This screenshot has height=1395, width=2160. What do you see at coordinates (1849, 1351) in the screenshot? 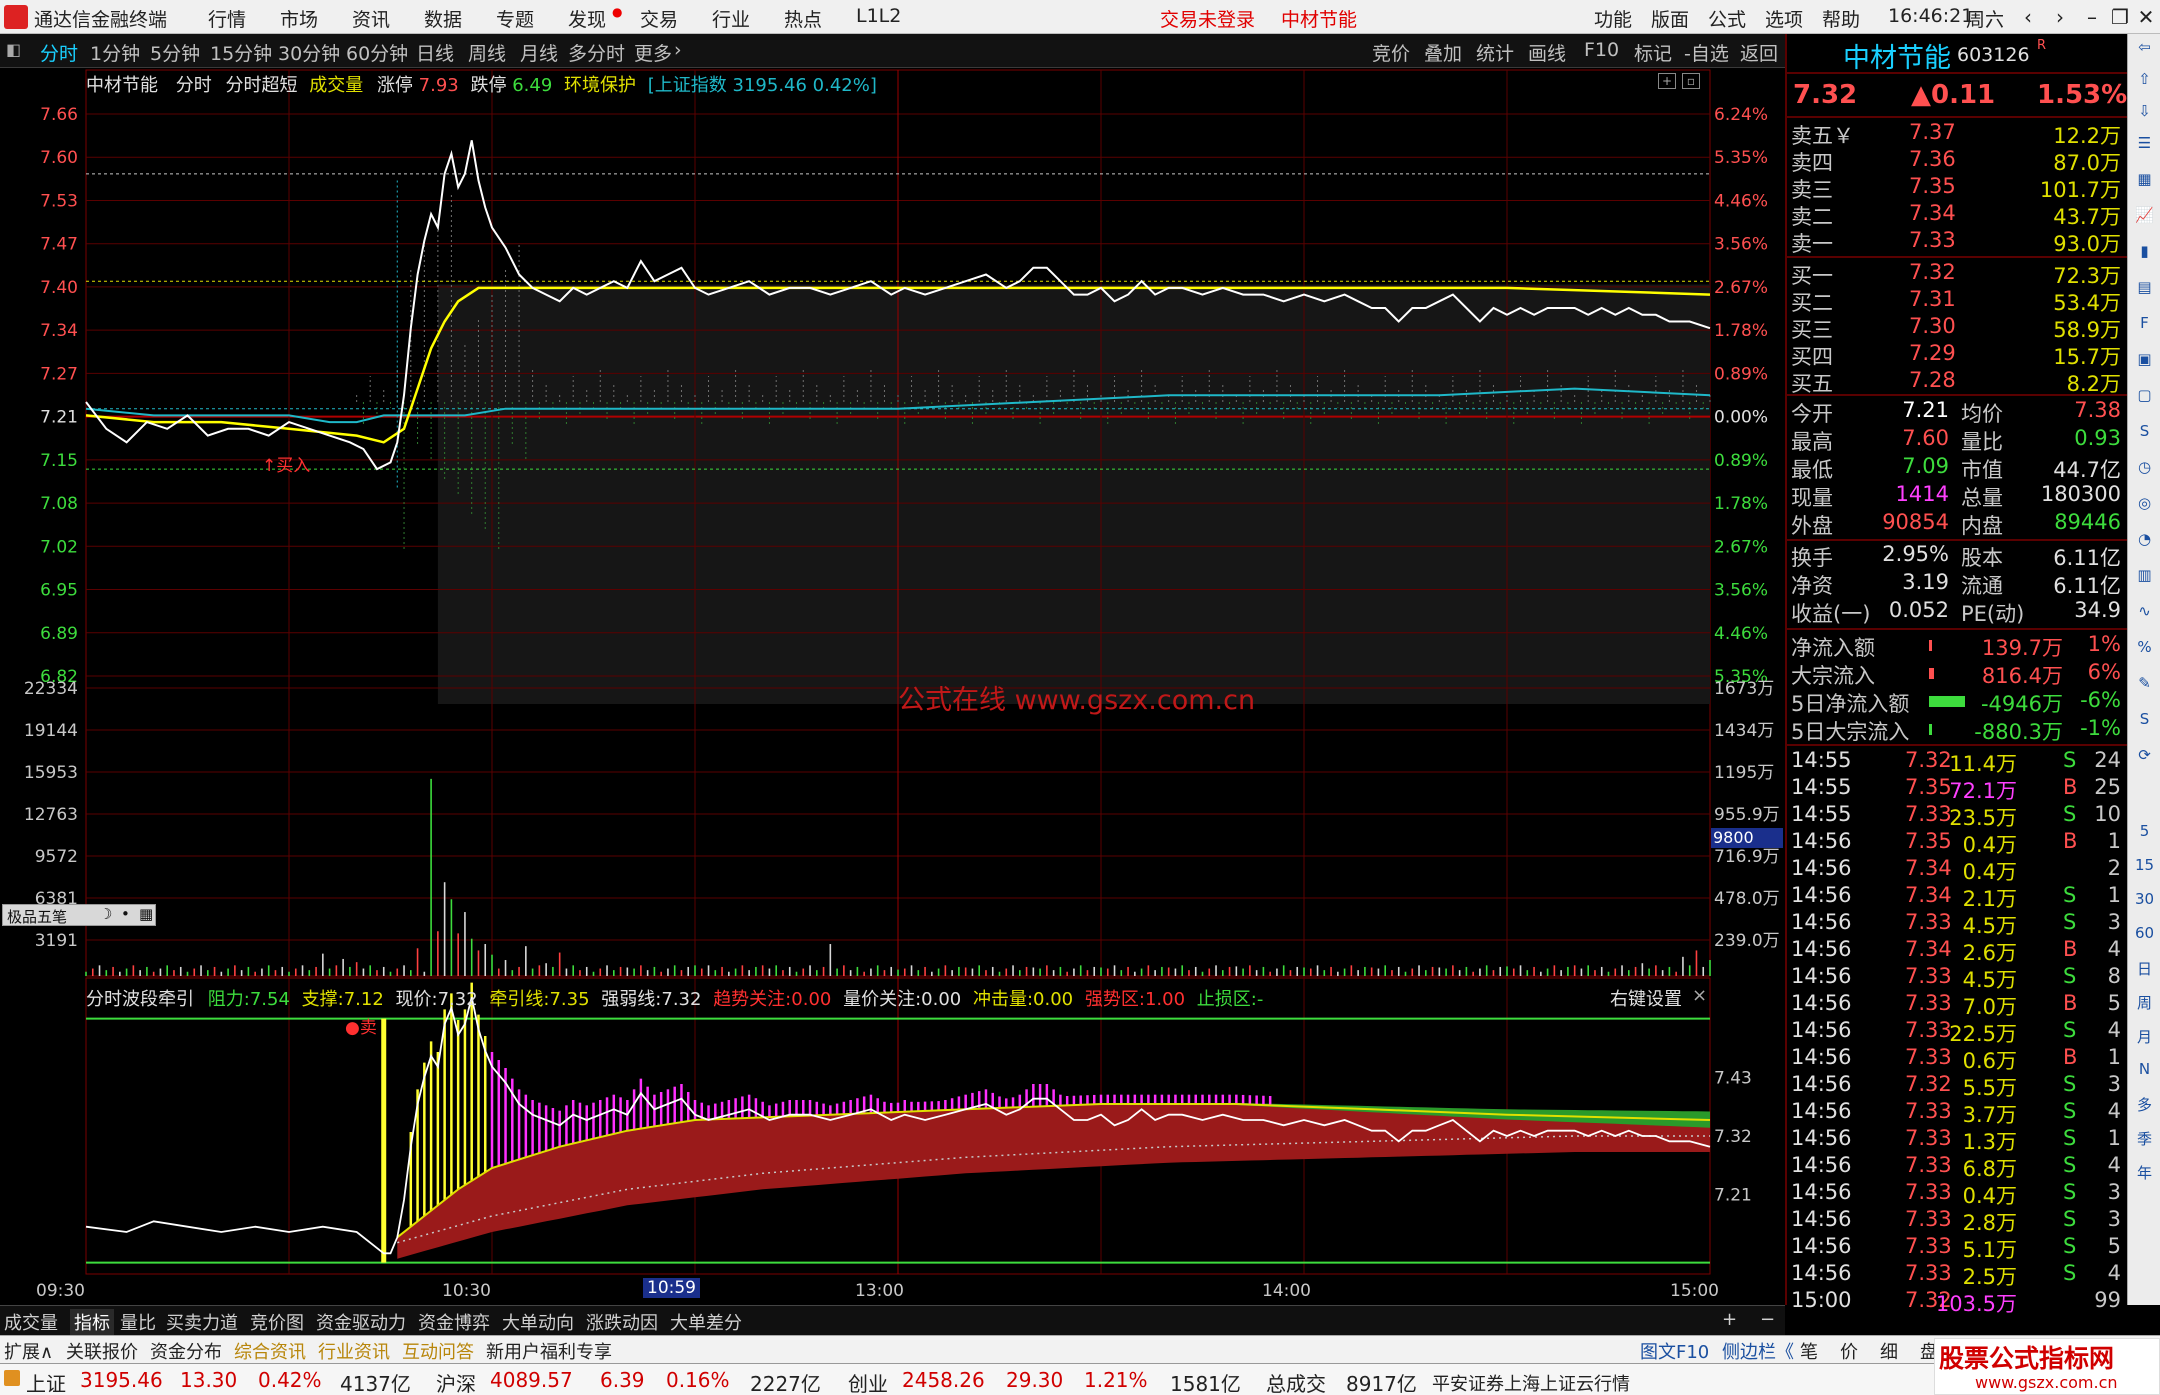
I see `b2tab-jia: 价` at bounding box center [1849, 1351].